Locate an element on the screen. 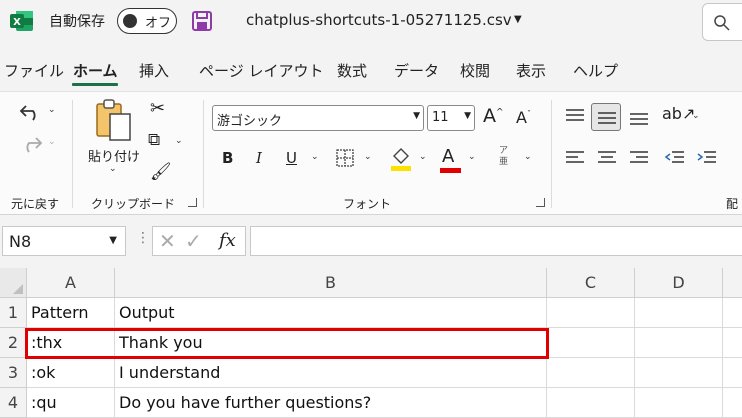 The width and height of the screenshot is (742, 418). align-right-icon is located at coordinates (639, 158).